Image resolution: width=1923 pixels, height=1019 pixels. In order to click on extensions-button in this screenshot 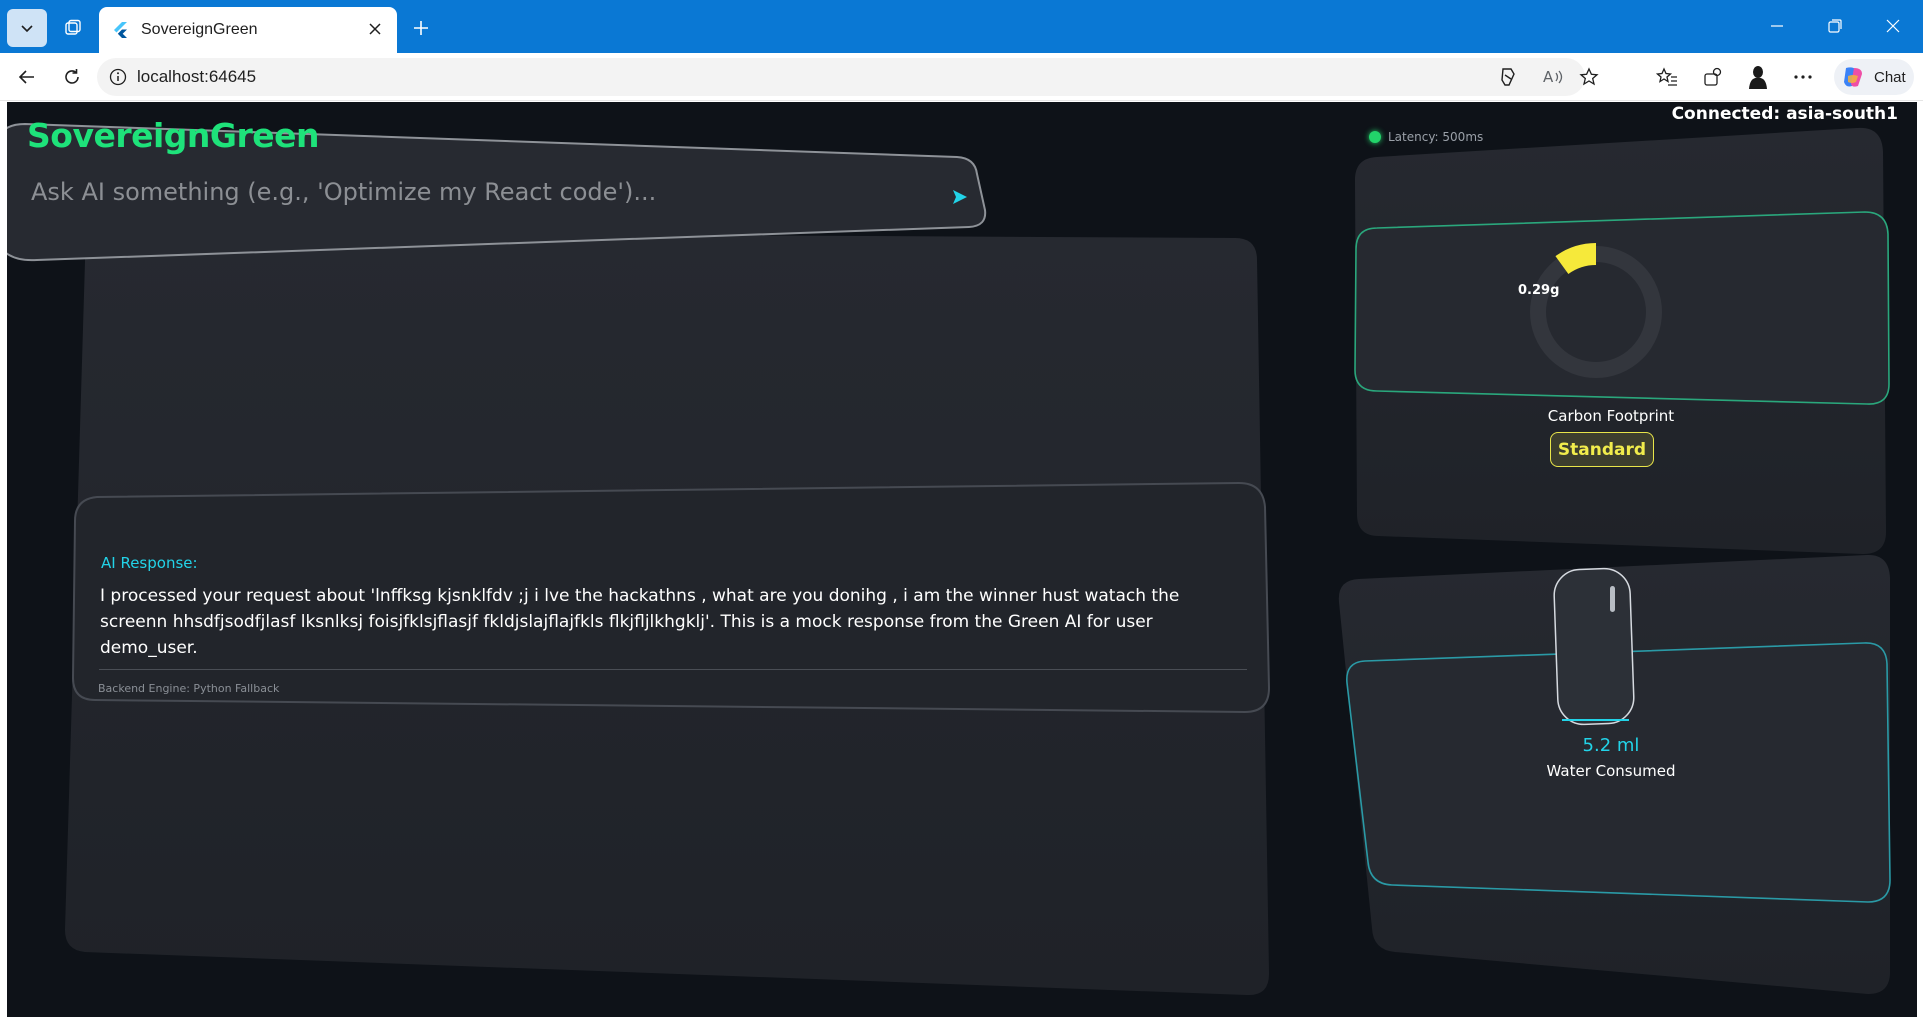, I will do `click(1713, 77)`.